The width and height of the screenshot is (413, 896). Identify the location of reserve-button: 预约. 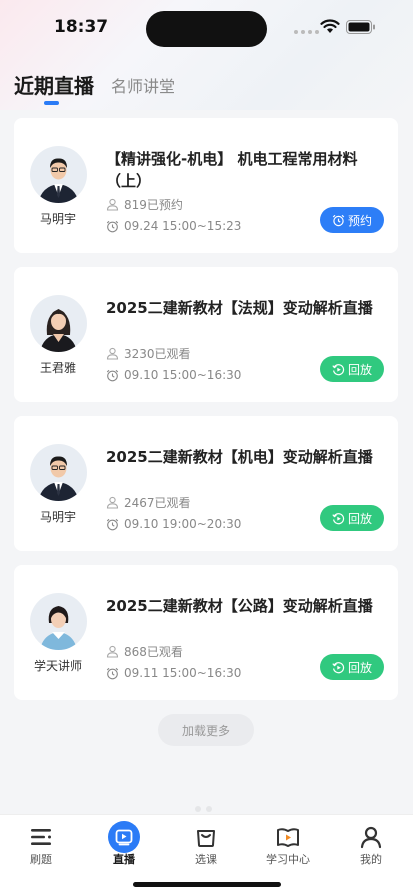
(352, 220).